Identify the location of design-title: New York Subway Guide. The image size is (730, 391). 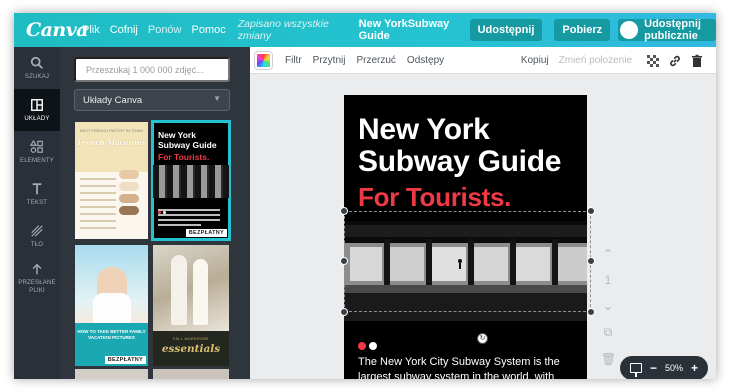
(460, 146).